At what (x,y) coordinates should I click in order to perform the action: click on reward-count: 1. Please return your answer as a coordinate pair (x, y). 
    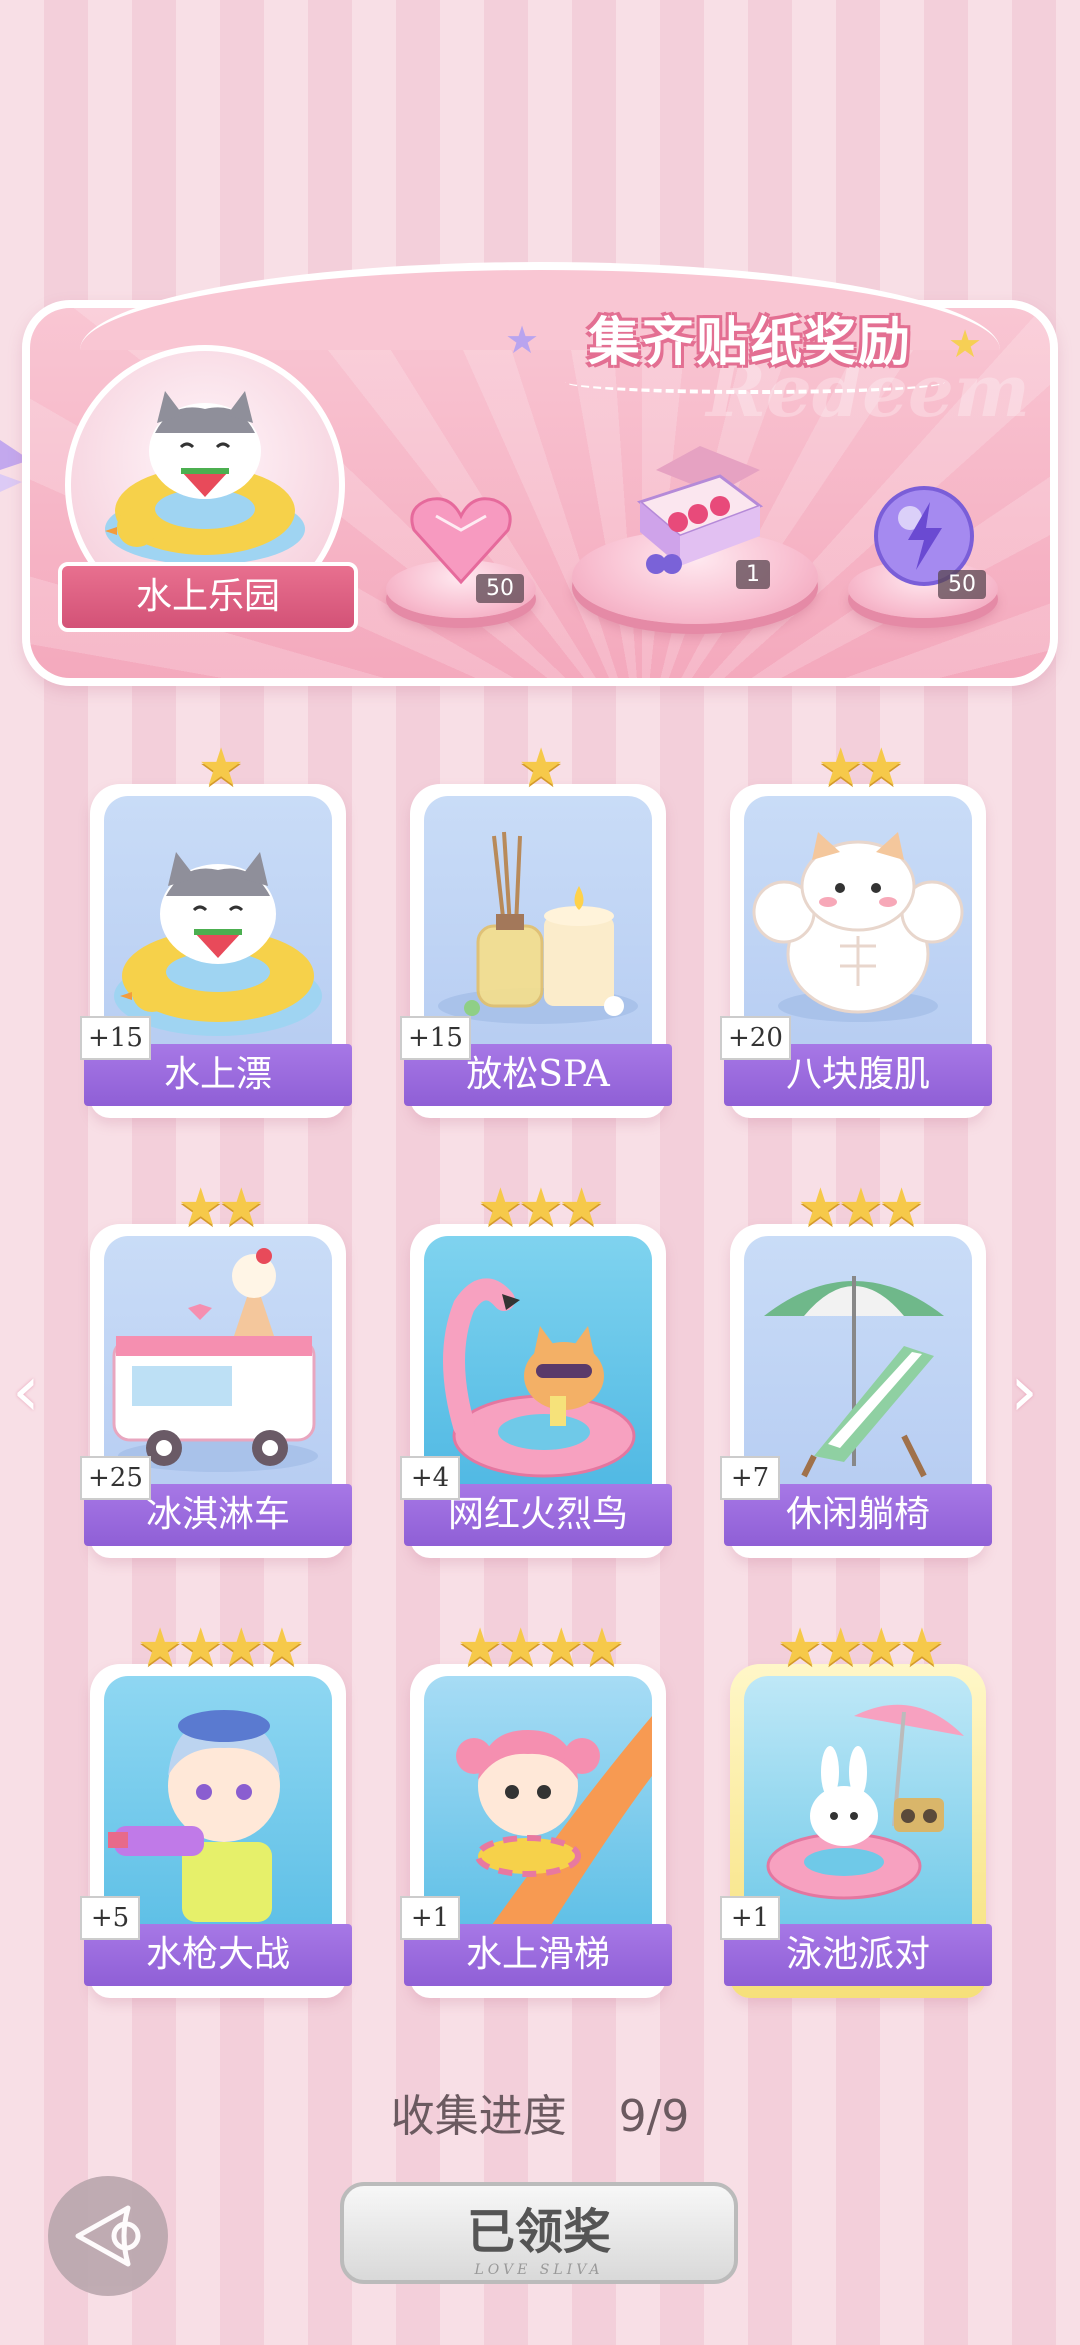
    Looking at the image, I should click on (753, 574).